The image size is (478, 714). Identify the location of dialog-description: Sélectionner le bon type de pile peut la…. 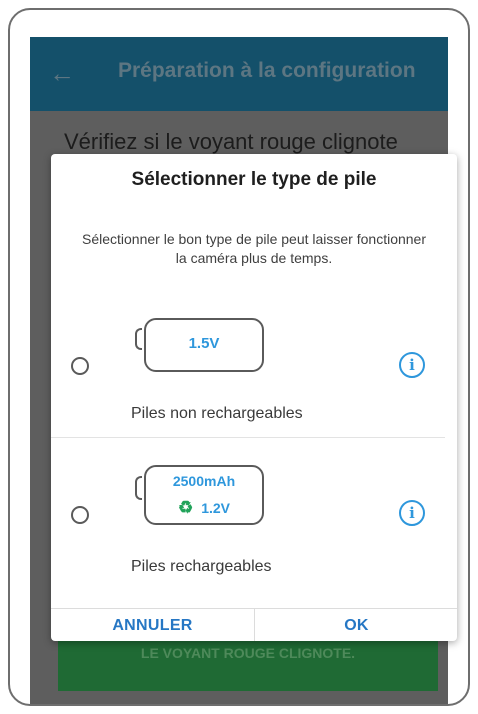
(254, 248).